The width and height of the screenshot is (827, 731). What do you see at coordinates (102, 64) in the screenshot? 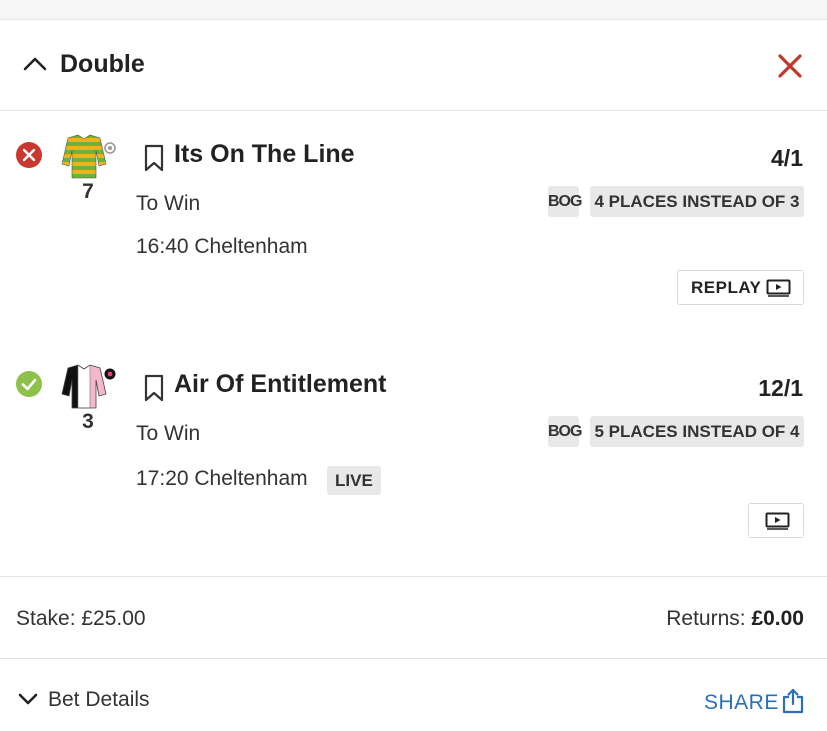
I see `bet-type-title: Double` at bounding box center [102, 64].